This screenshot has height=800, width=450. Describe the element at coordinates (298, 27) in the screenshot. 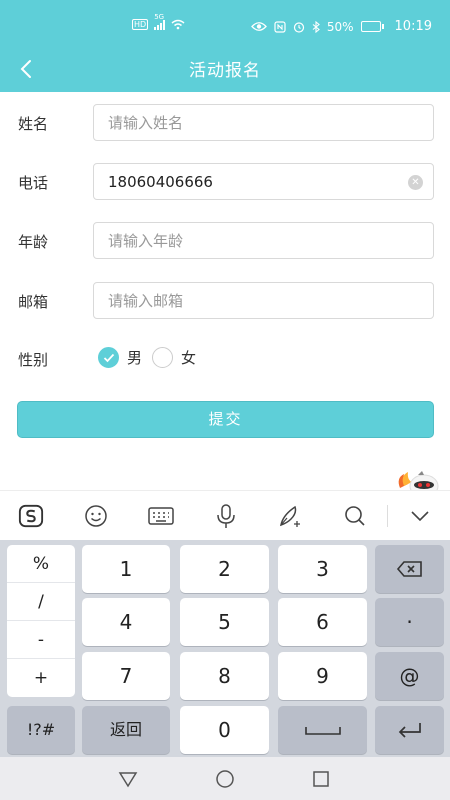

I see `alarm-icon` at that location.